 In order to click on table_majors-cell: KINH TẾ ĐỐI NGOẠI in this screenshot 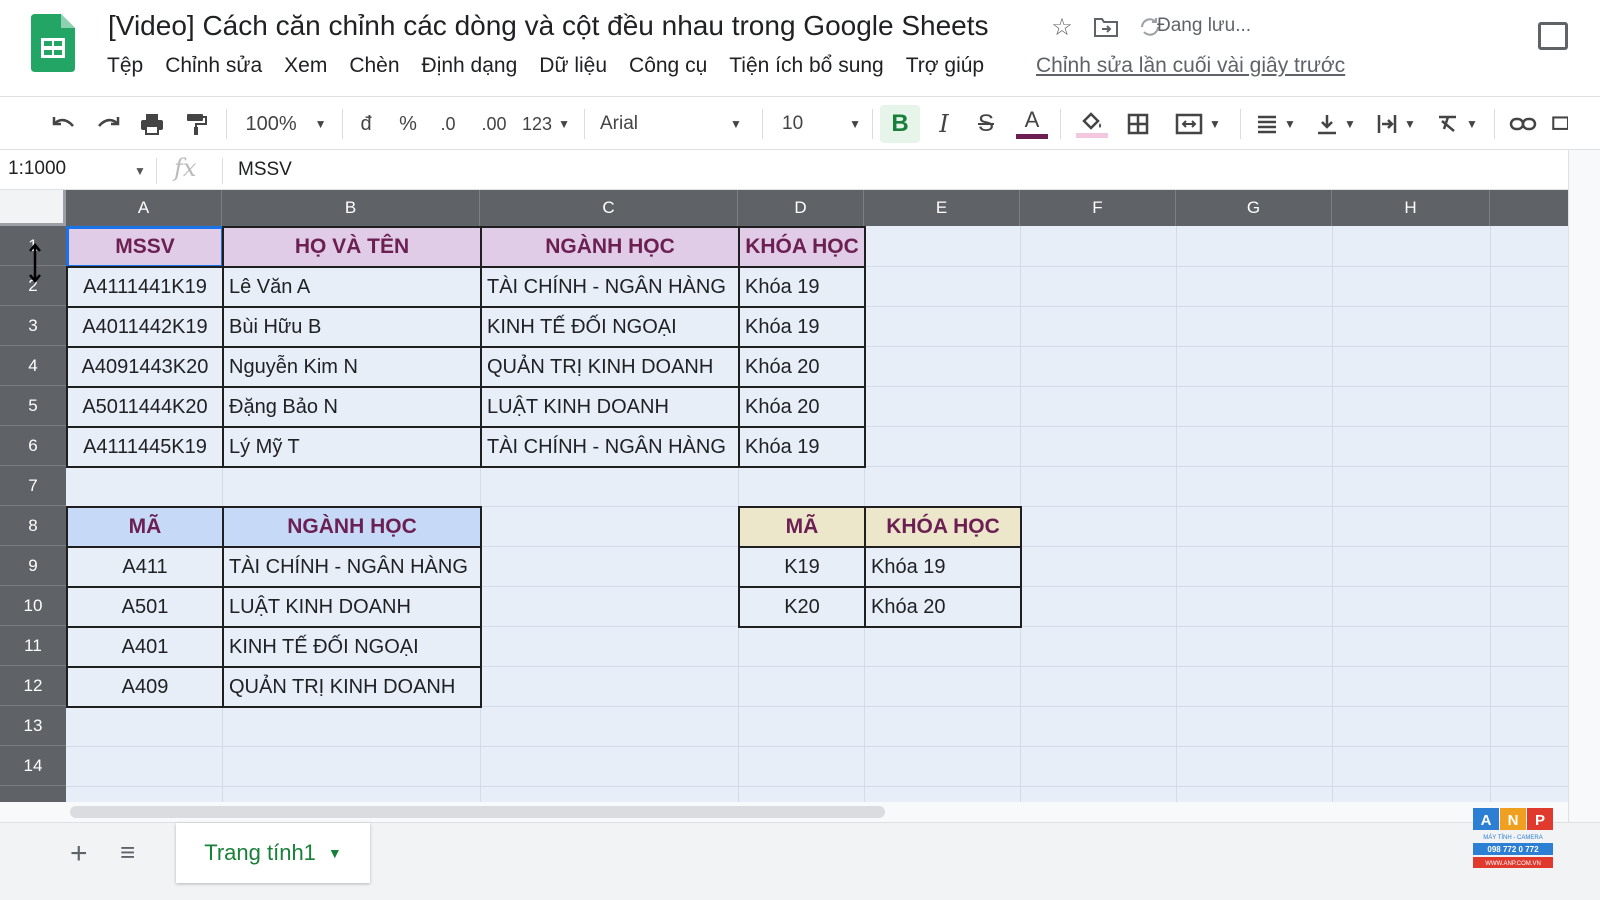, I will do `click(352, 647)`.